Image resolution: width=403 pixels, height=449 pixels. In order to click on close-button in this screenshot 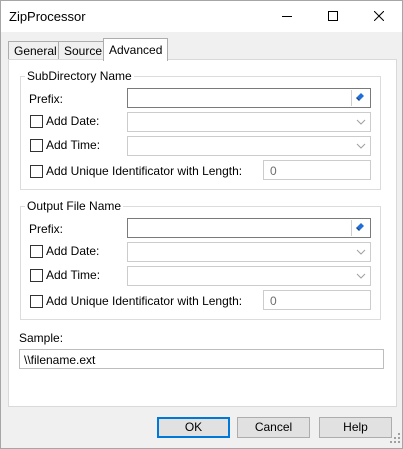, I will do `click(379, 16)`.